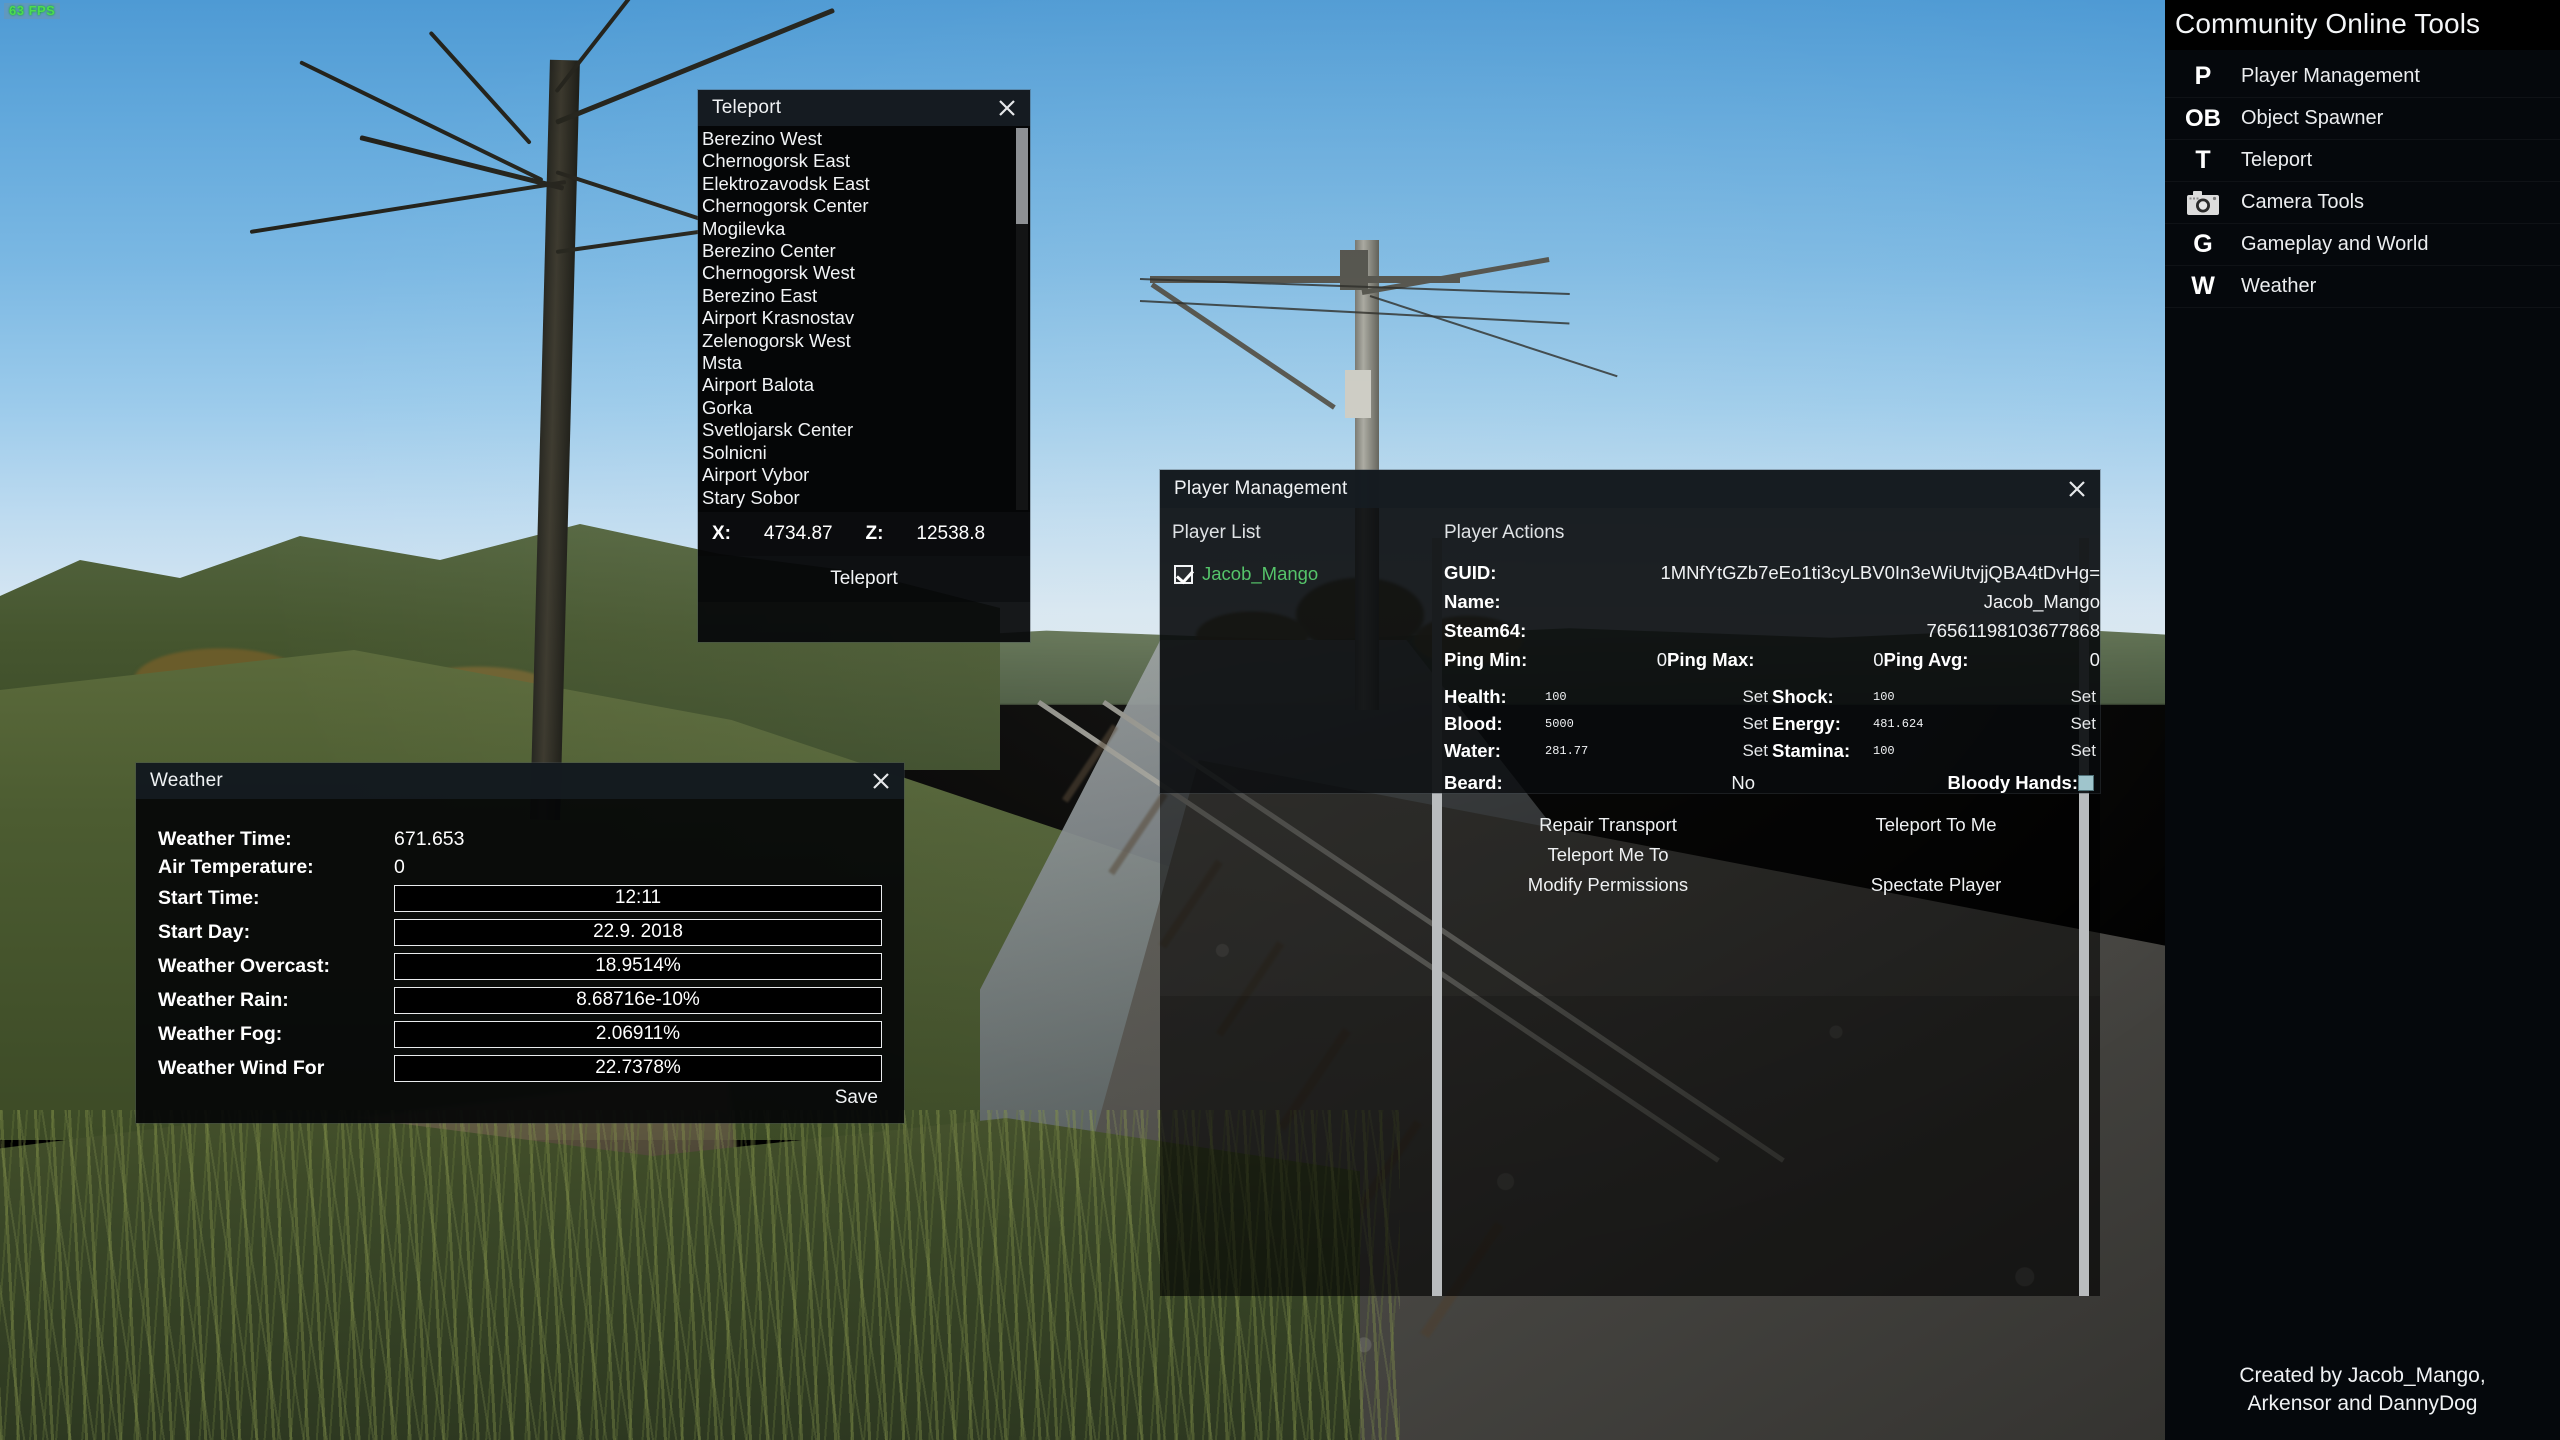 The width and height of the screenshot is (2560, 1440). Describe the element at coordinates (864, 139) in the screenshot. I see `teleport-location-item: Berezino West` at that location.